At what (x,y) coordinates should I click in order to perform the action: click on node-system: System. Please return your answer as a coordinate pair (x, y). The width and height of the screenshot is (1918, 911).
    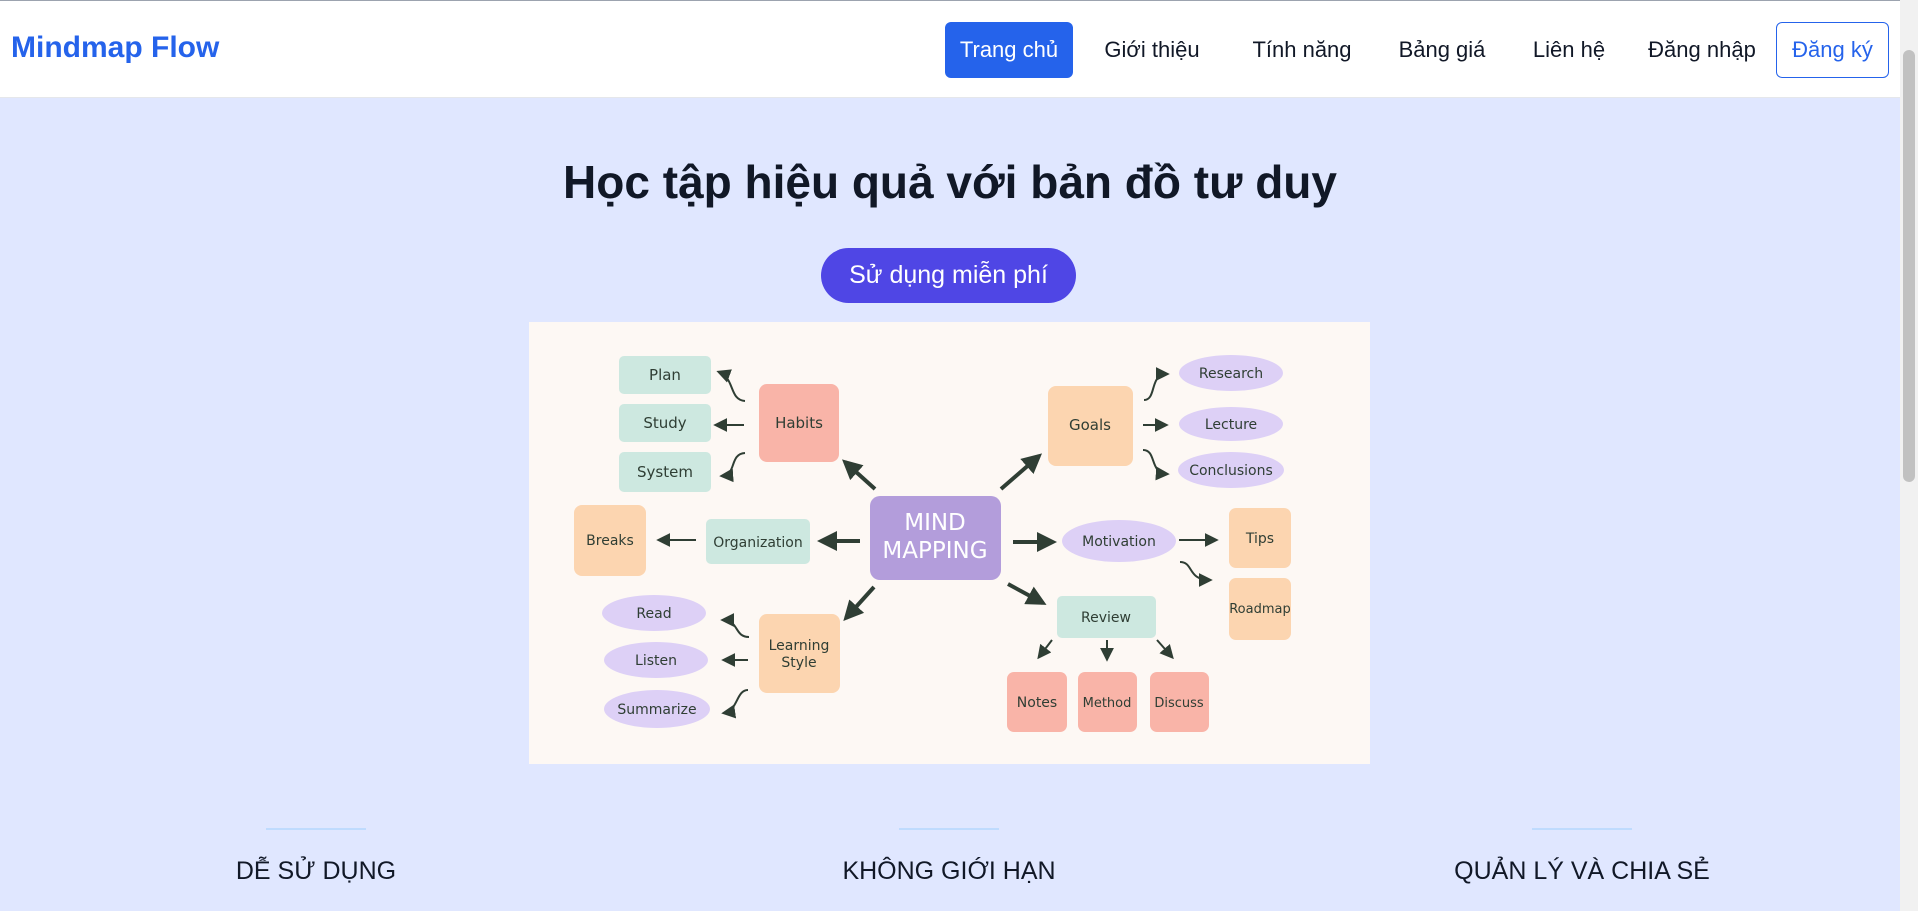
    Looking at the image, I should click on (665, 472).